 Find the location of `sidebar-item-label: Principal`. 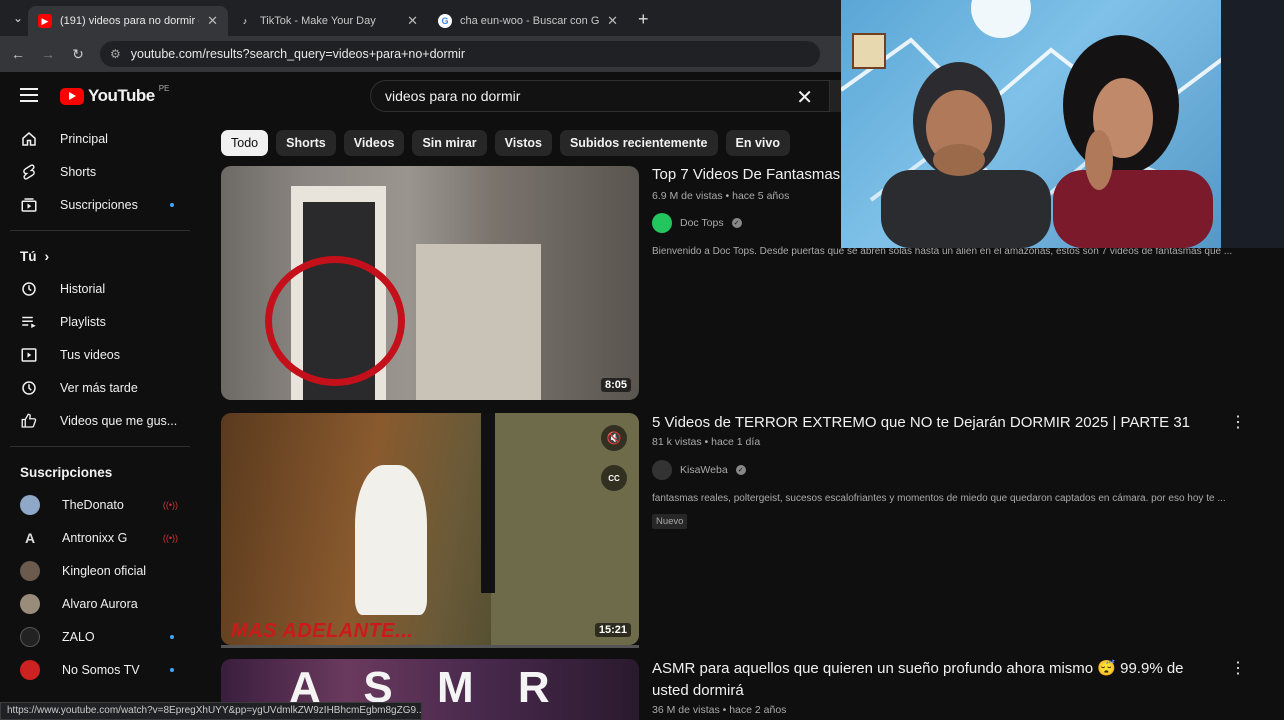

sidebar-item-label: Principal is located at coordinates (84, 138).